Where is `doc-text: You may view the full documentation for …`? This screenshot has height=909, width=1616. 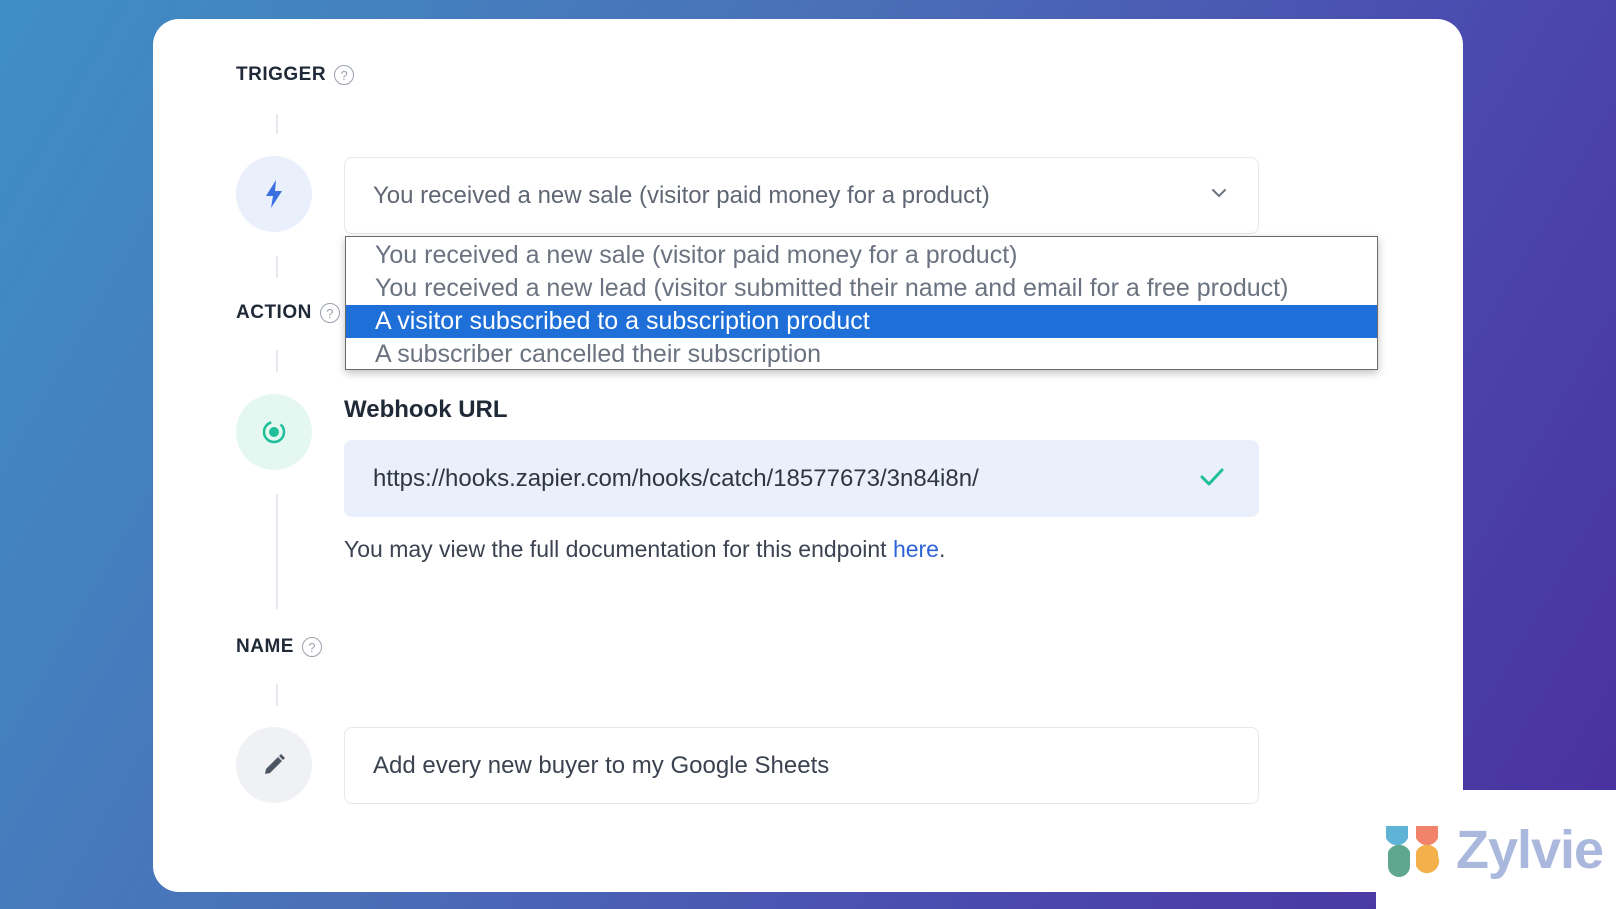
doc-text: You may view the full documentation for … is located at coordinates (618, 549).